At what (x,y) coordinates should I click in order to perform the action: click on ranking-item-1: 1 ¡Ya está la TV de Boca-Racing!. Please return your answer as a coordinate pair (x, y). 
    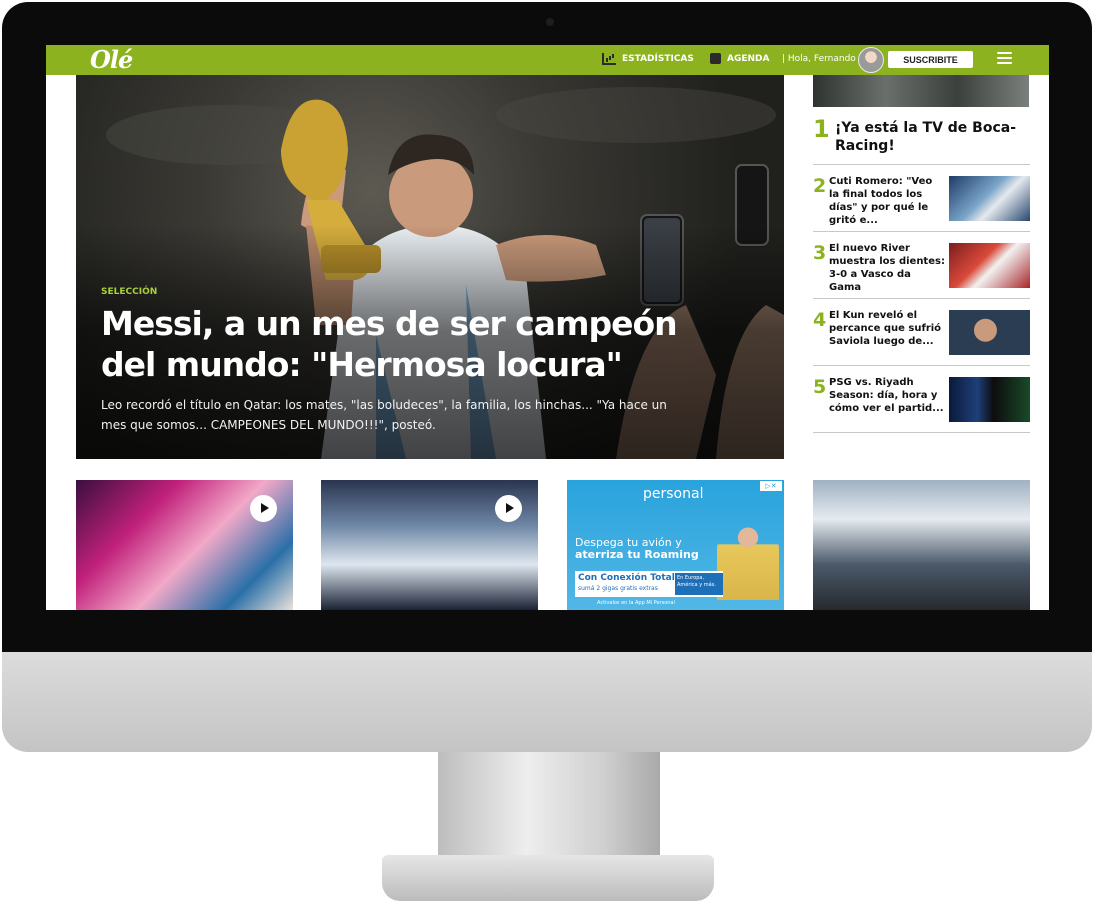
    Looking at the image, I should click on (921, 139).